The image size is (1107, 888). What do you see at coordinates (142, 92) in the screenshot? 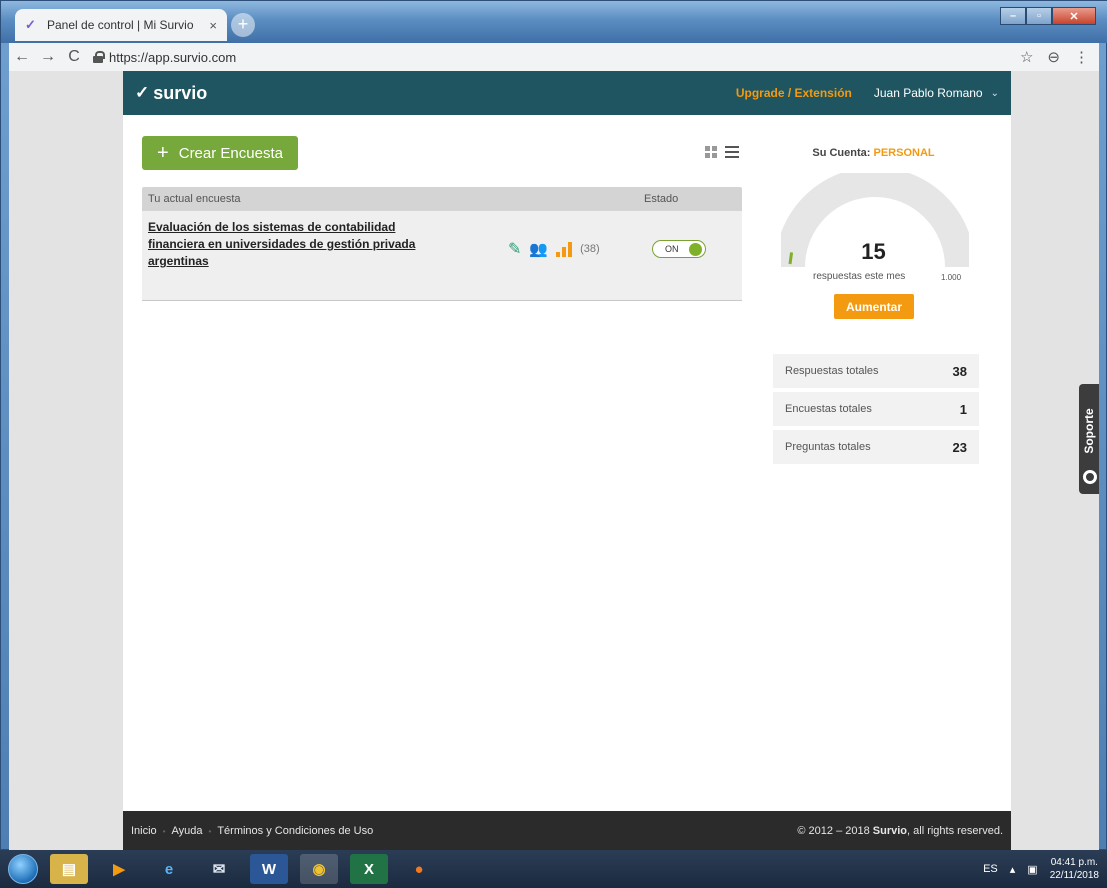
I see `survio-check-icon: ✓` at bounding box center [142, 92].